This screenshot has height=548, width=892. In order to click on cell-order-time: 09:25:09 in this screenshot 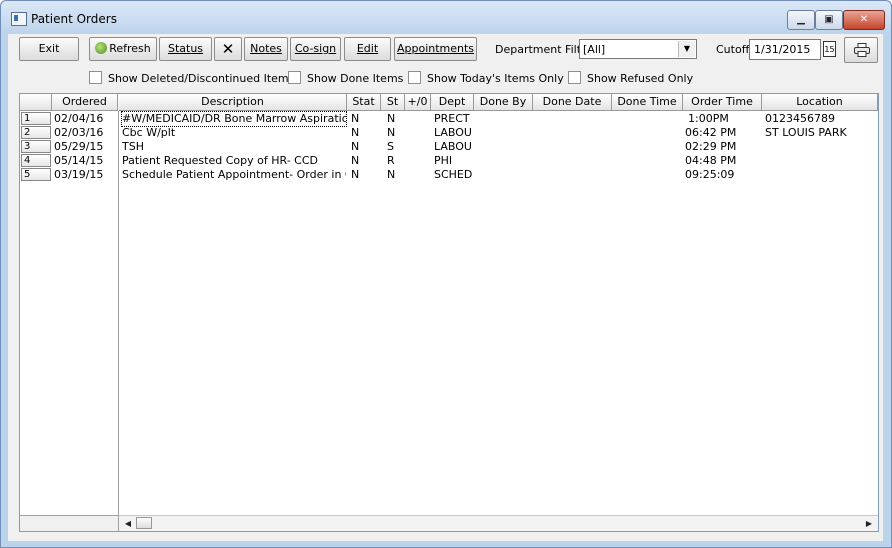, I will do `click(710, 174)`.